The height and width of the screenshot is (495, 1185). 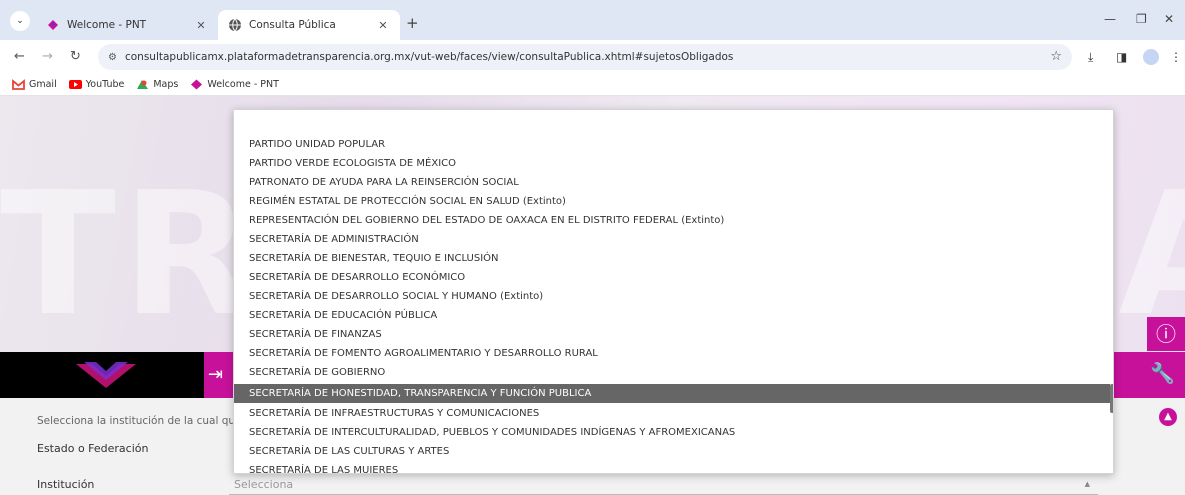 I want to click on login-icon: ⇥, so click(x=219, y=375).